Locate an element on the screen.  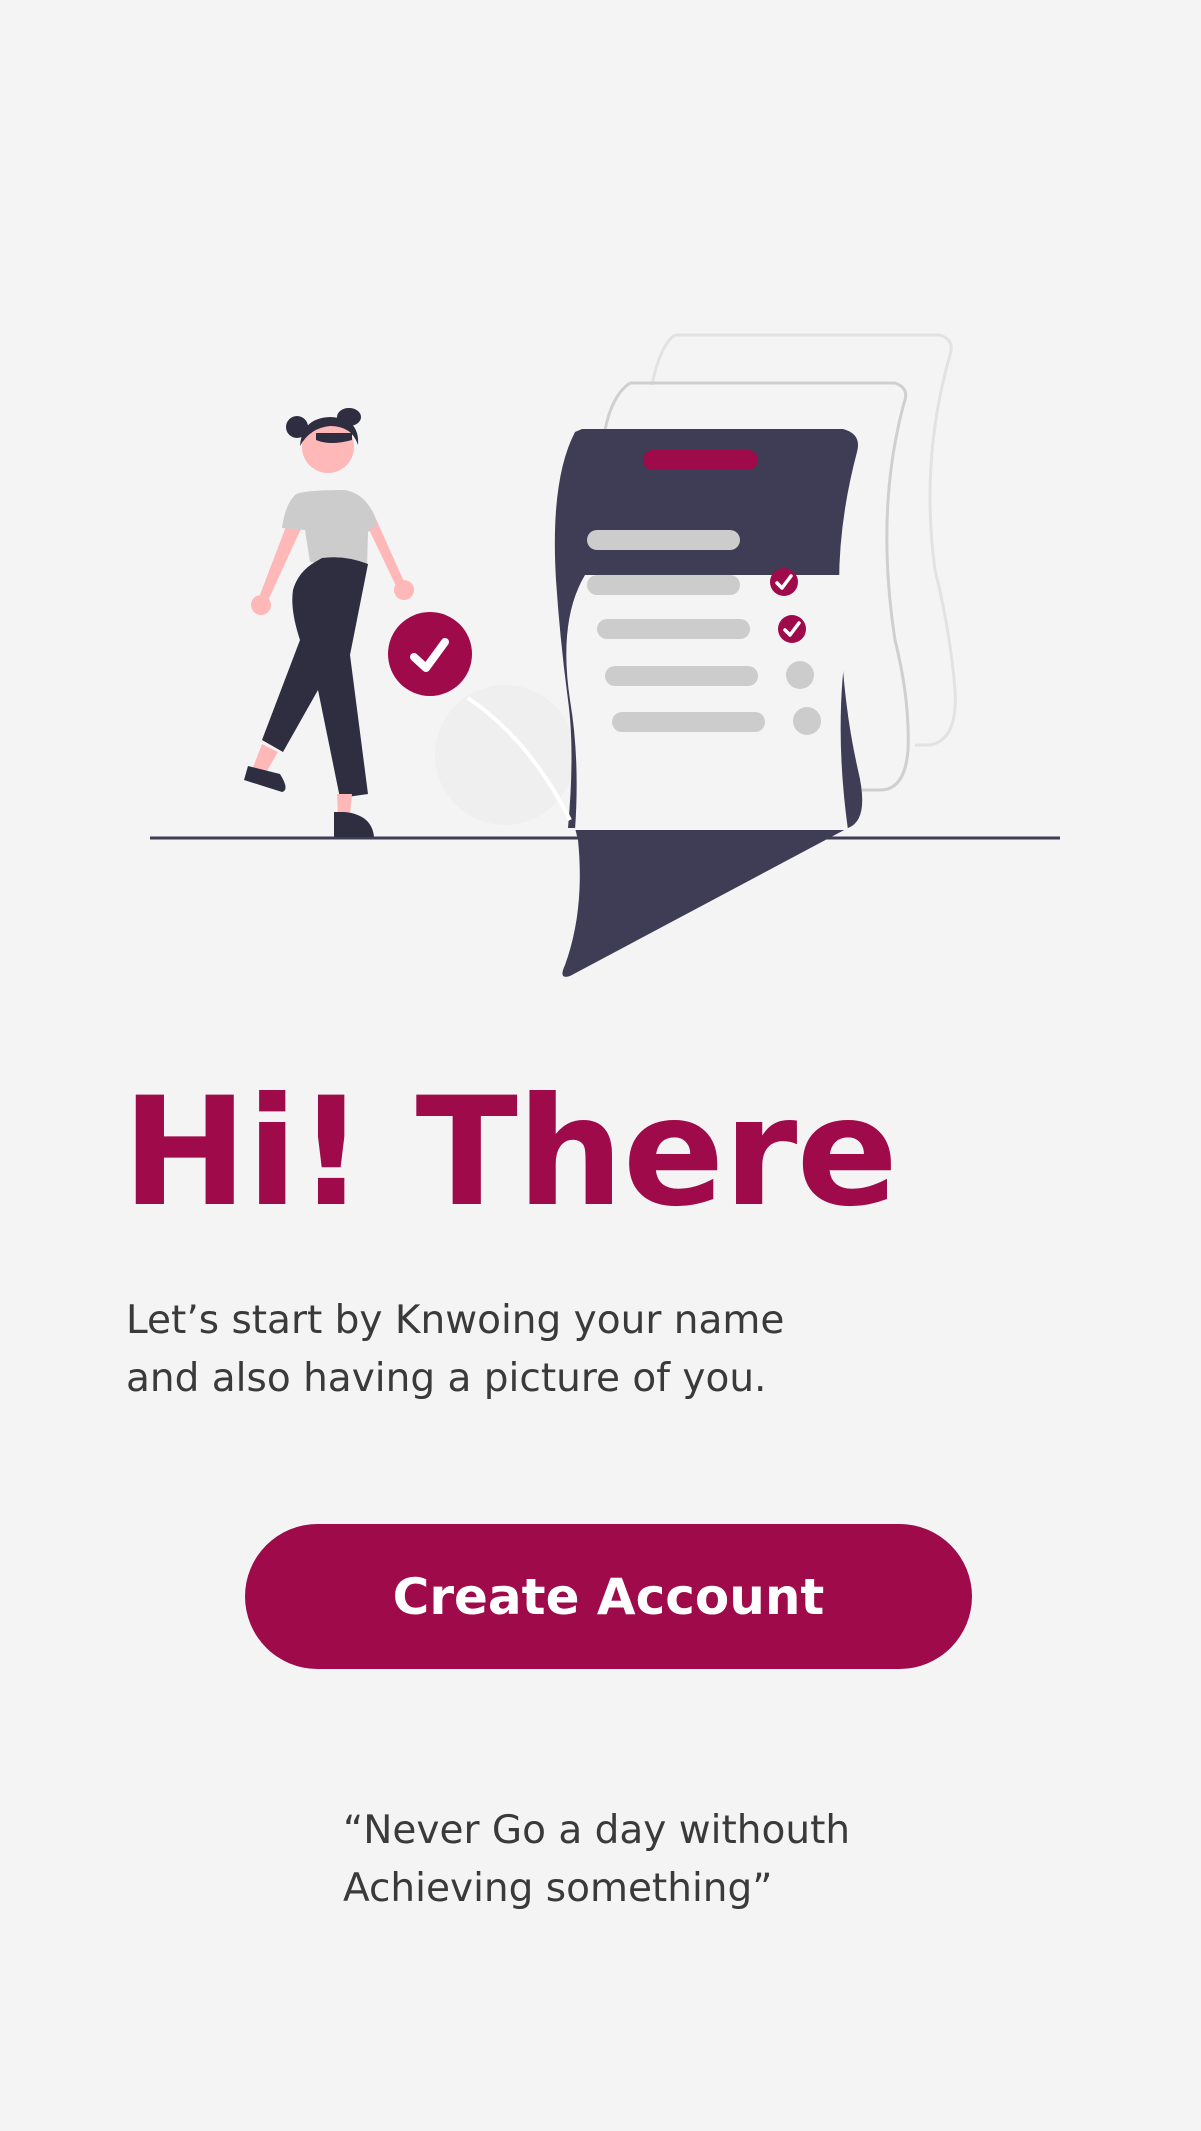
document-dark-flap is located at coordinates (705, 902).